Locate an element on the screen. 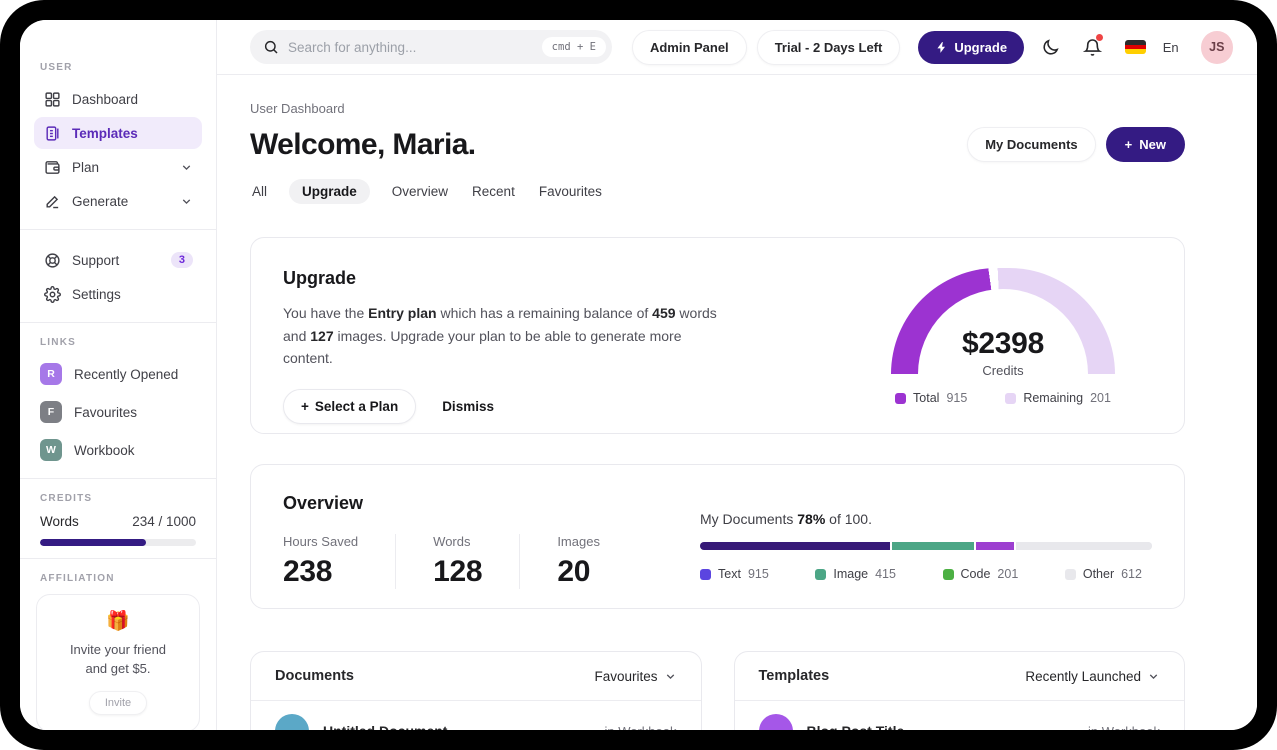 The image size is (1277, 750). sidebar-link-recently-opened: R Recently Opened is located at coordinates (118, 374).